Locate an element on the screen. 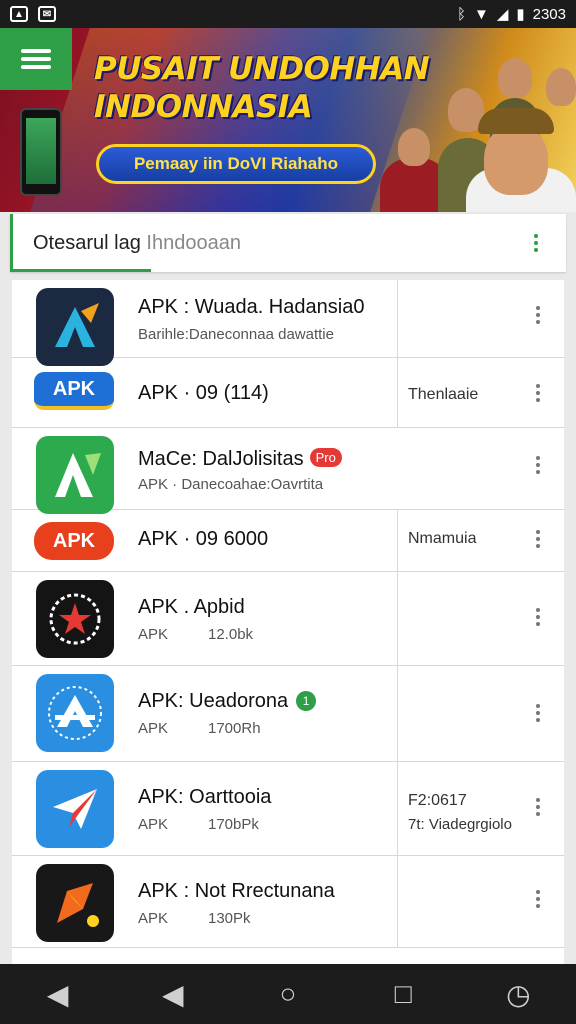  update-count-badge: 1 is located at coordinates (306, 701).